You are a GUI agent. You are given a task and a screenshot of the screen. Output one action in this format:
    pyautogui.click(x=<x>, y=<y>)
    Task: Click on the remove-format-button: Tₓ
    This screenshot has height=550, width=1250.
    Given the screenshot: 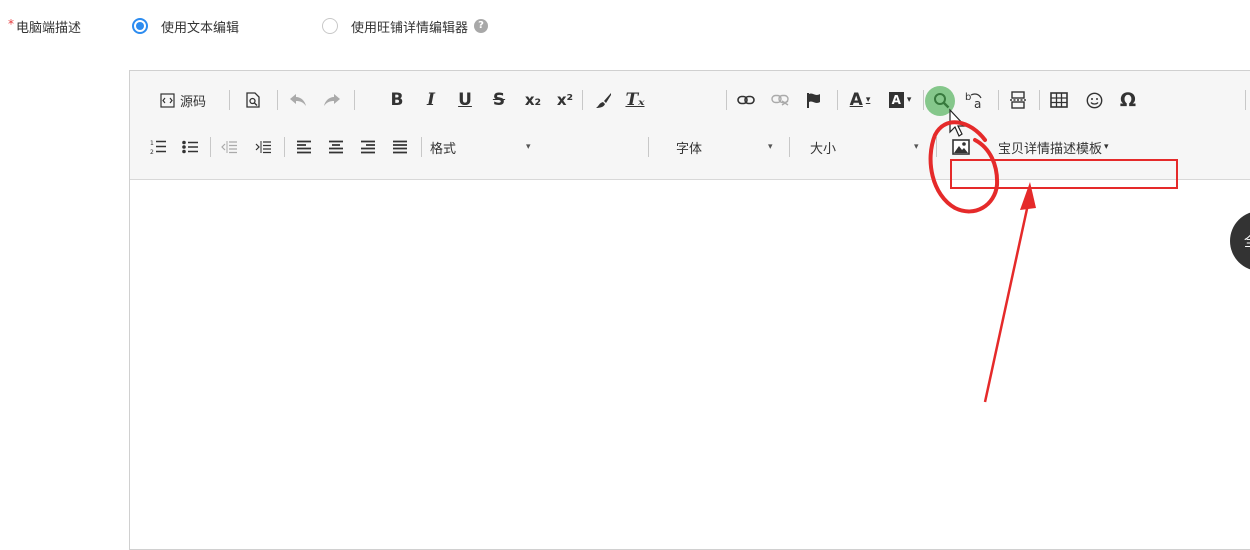 What is the action you would take?
    pyautogui.click(x=635, y=100)
    